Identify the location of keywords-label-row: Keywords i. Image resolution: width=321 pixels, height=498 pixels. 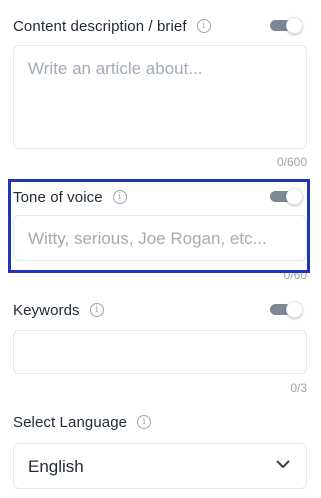
(160, 310).